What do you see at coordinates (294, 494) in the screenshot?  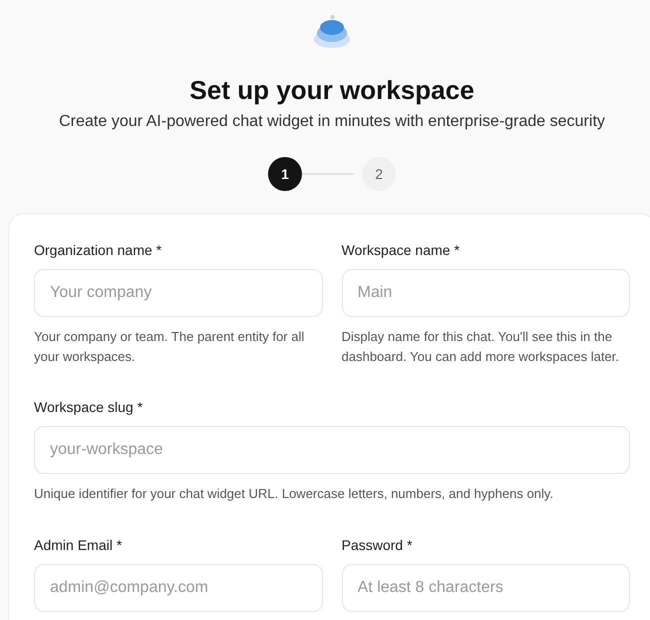 I see `help-text: Unique identifier for your chat widget URL. Lowercase letters, numbers, and hyphens only.` at bounding box center [294, 494].